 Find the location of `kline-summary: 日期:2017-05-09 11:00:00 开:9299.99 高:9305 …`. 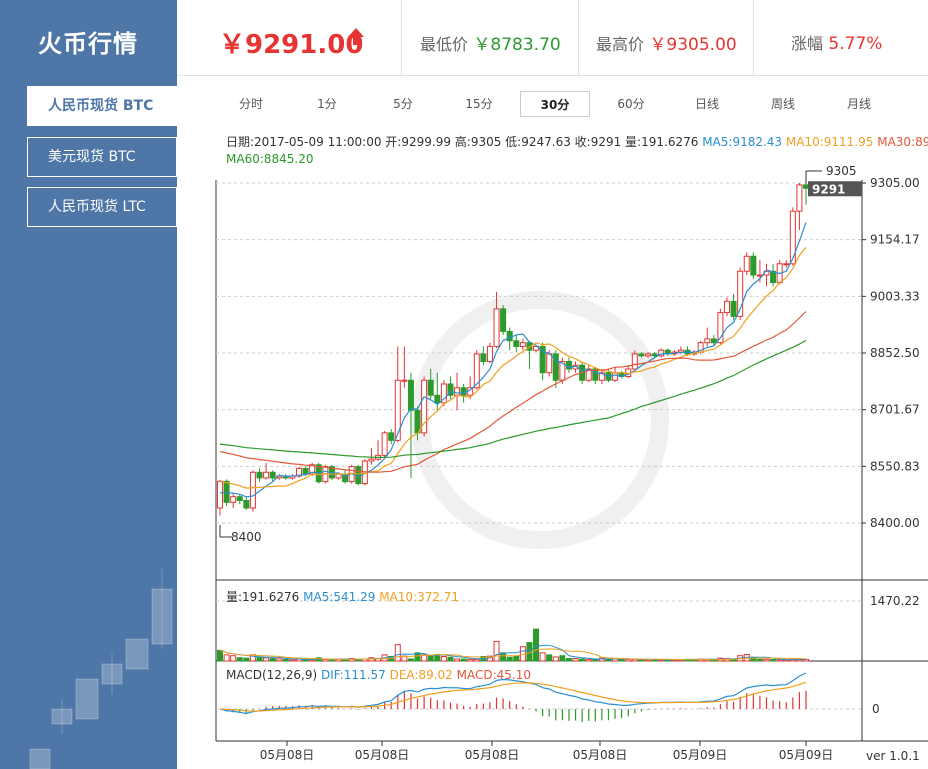

kline-summary: 日期:2017-05-09 11:00:00 开:9299.99 高:9305 … is located at coordinates (462, 142).